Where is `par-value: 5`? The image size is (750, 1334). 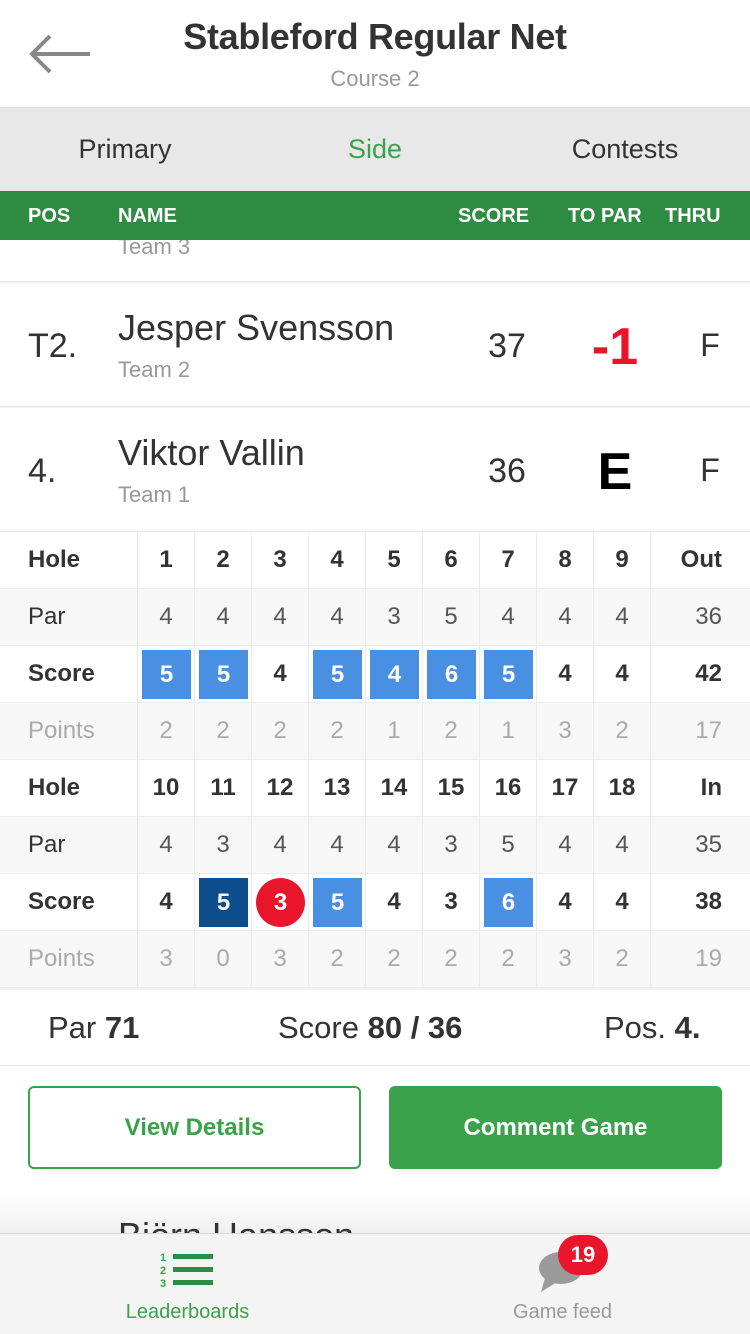 par-value: 5 is located at coordinates (508, 845).